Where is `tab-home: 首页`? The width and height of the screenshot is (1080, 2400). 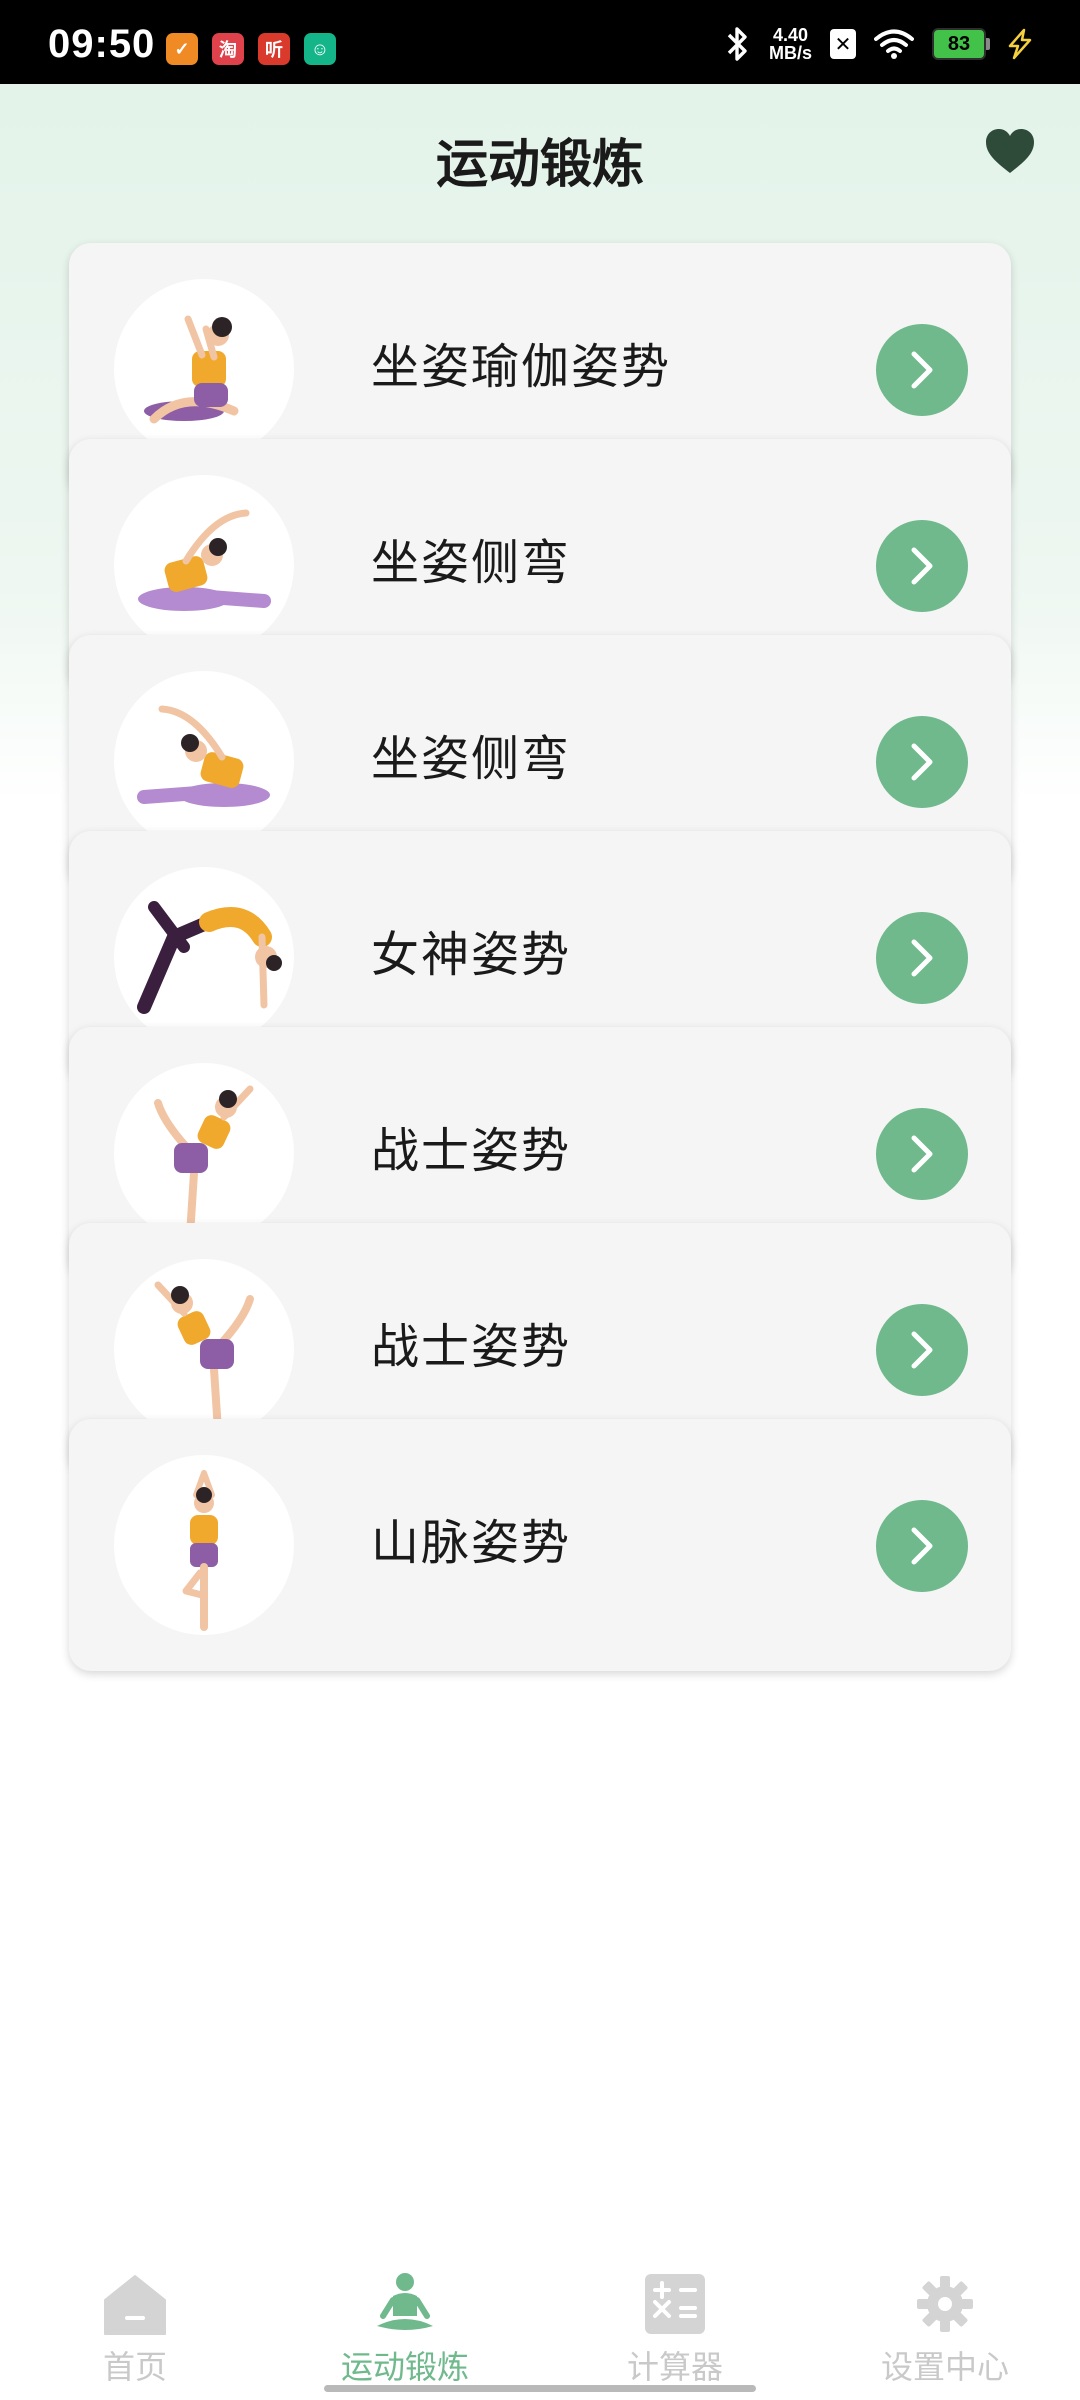 tab-home: 首页 is located at coordinates (135, 2325).